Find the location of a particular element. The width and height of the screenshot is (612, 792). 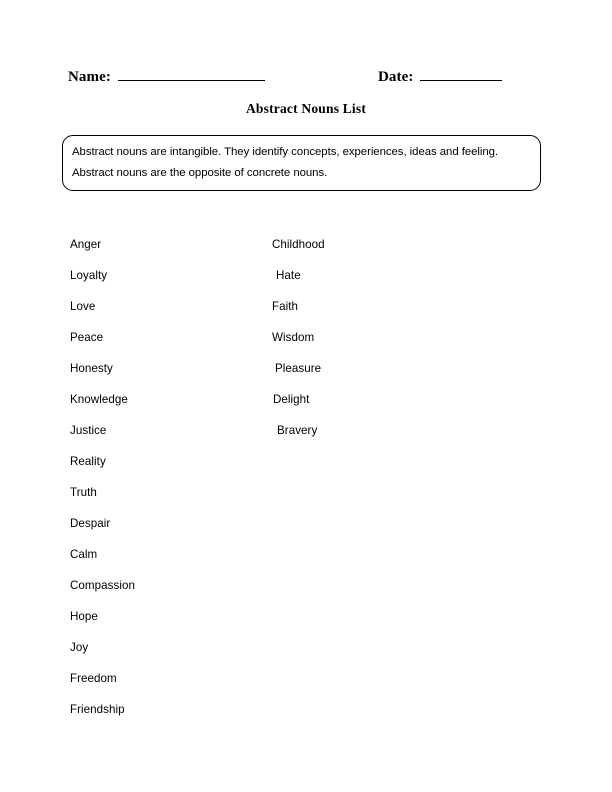

word-item: Loyalty is located at coordinates (89, 275).